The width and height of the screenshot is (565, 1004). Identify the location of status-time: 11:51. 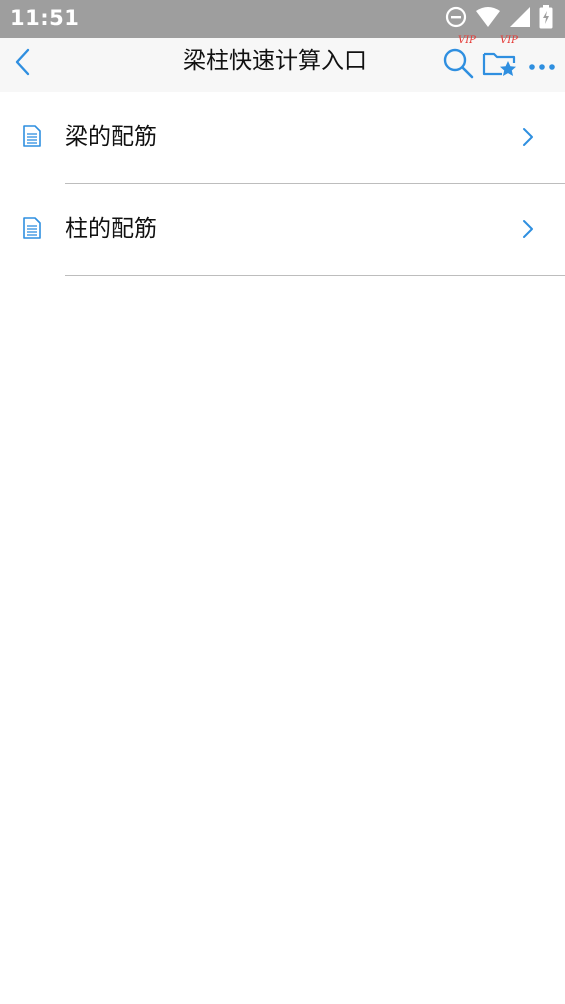
(45, 18).